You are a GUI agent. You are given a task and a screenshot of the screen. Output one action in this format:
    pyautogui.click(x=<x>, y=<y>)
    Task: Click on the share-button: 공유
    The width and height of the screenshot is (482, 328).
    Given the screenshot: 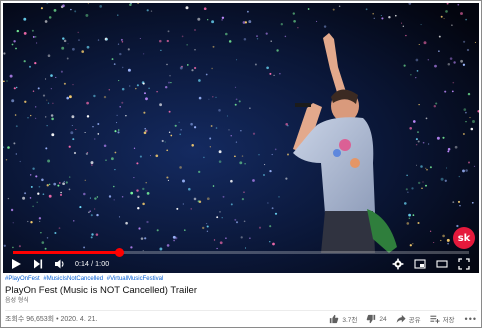 What is the action you would take?
    pyautogui.click(x=408, y=319)
    